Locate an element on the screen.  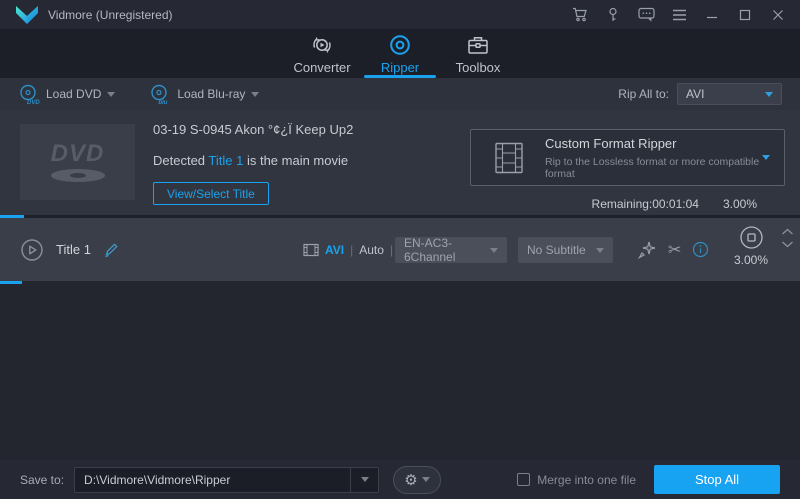
save-path-value: D:\Vidmore\Vidmore\Ripper is located at coordinates (157, 479).